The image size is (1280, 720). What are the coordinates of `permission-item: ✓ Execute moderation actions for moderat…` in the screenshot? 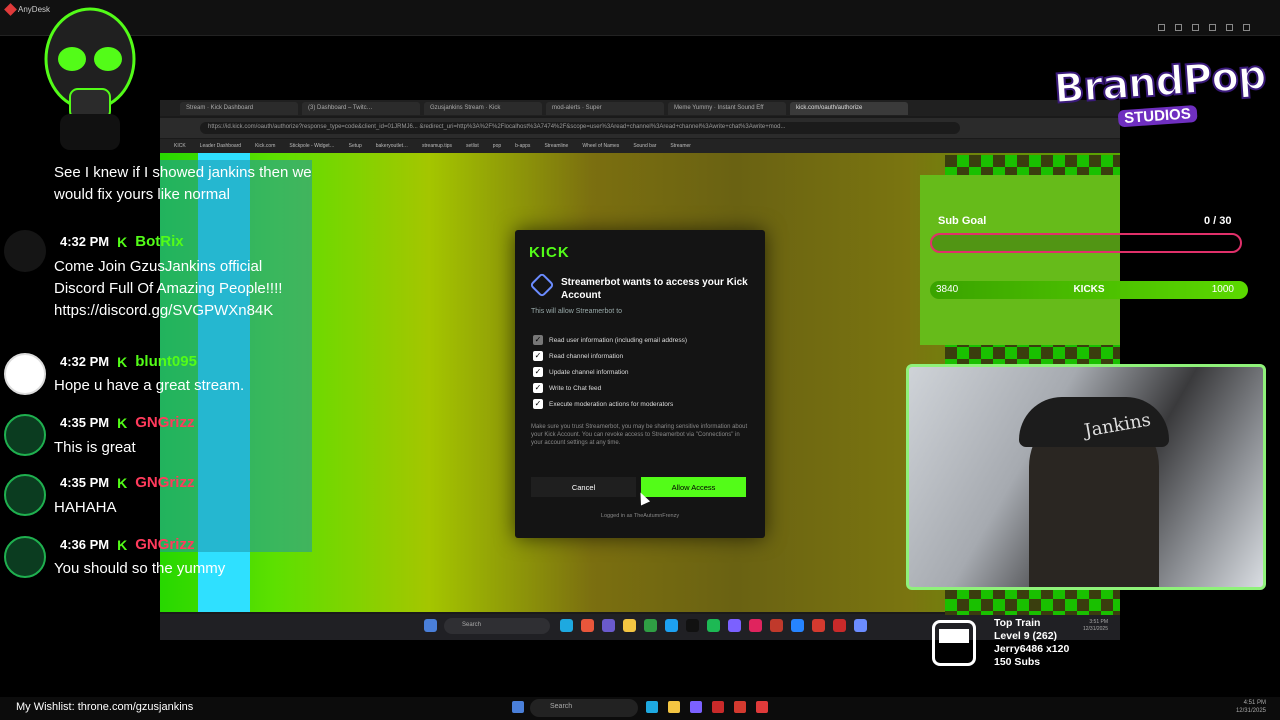 It's located at (643, 404).